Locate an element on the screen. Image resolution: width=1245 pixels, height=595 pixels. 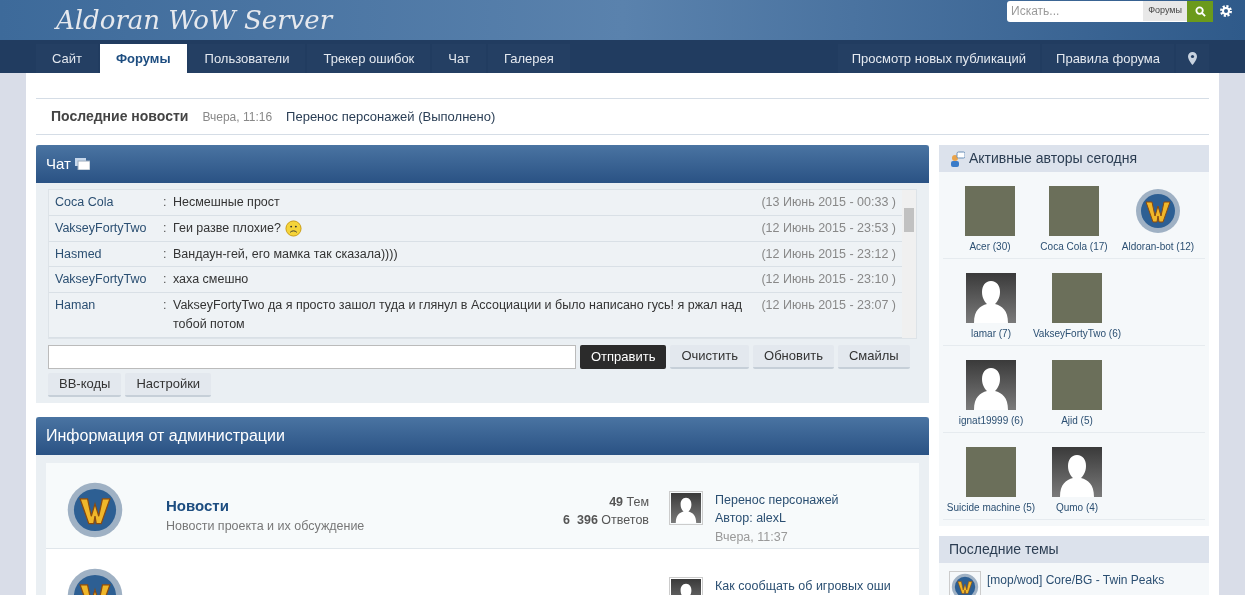
author-name: Coca Cola (17) is located at coordinates (1074, 246).